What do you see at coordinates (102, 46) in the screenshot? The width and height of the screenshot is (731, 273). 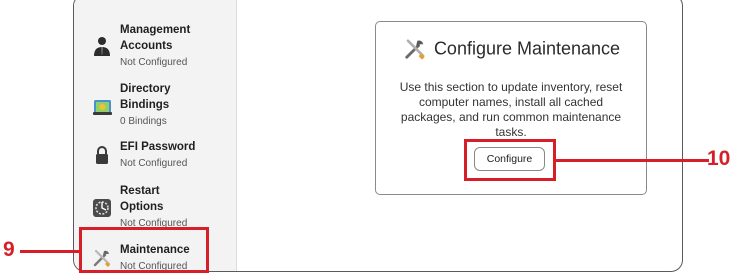 I see `user-icon` at bounding box center [102, 46].